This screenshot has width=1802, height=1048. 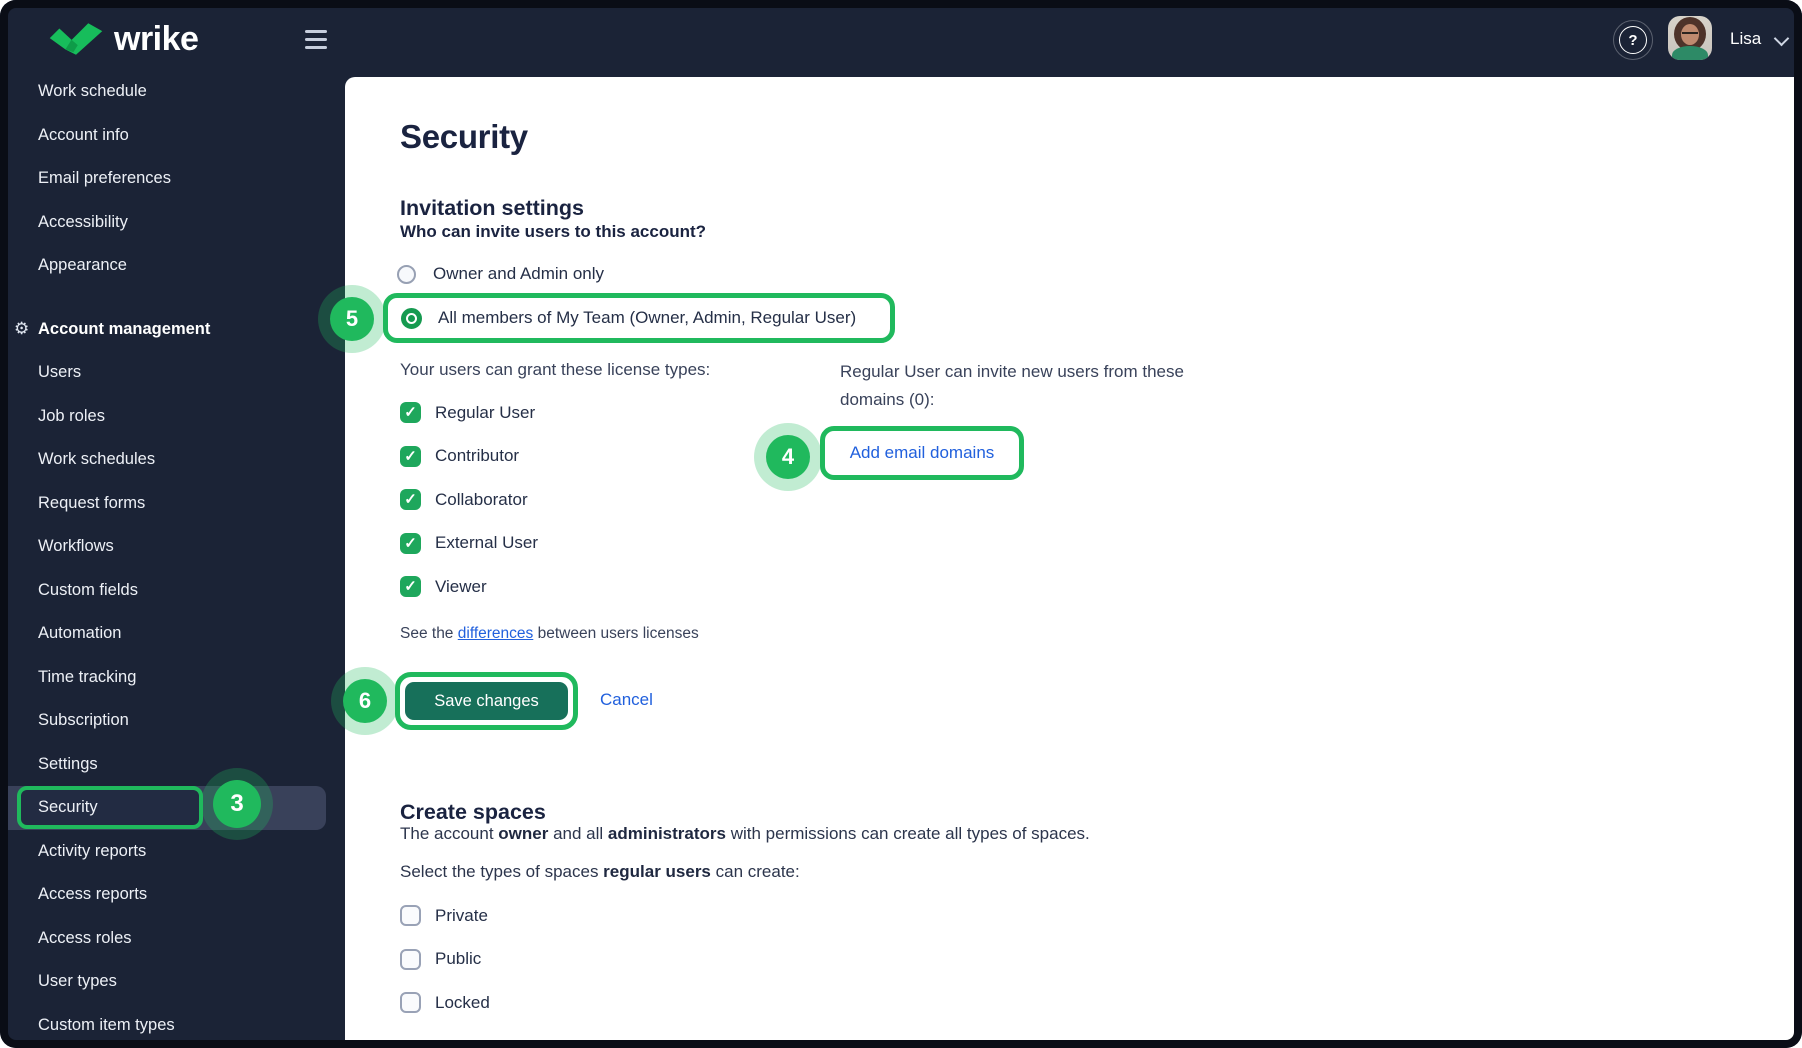 I want to click on add-email-domains-link: Add email domains, so click(x=922, y=453).